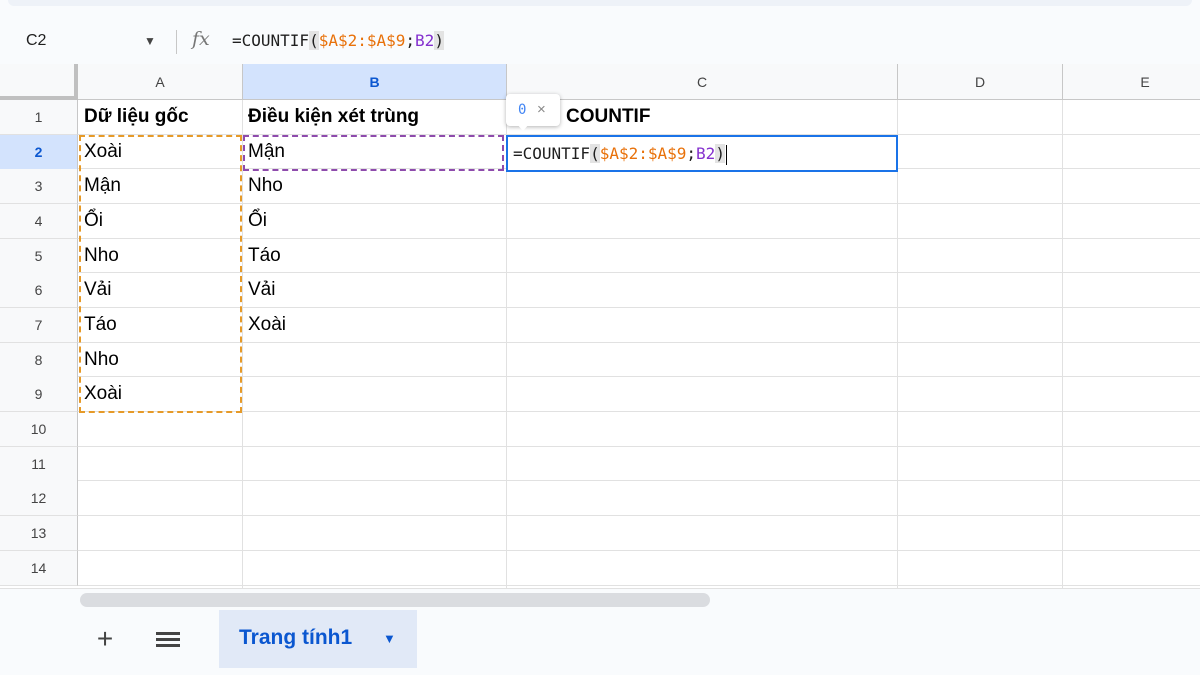  I want to click on cell-b3: Nho, so click(263, 186).